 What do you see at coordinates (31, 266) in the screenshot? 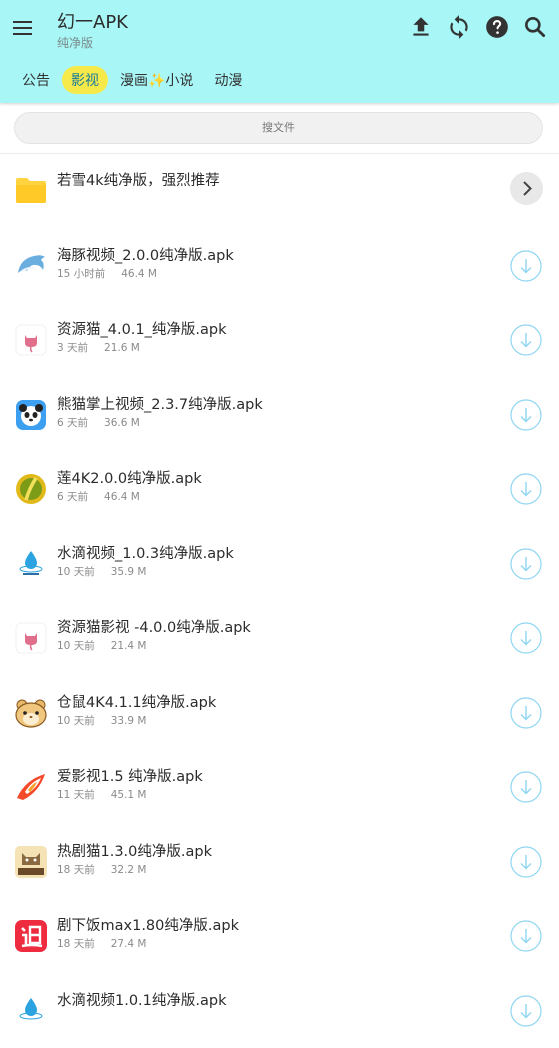
I see `dolphin-icon` at bounding box center [31, 266].